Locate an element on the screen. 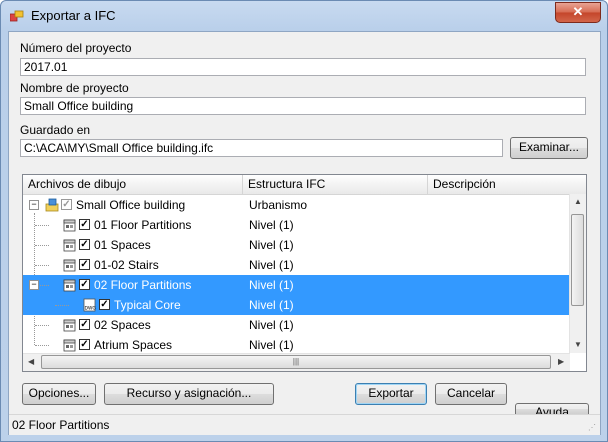 This screenshot has width=608, height=442. drawing-name: 01 Floor Partitions is located at coordinates (143, 225).